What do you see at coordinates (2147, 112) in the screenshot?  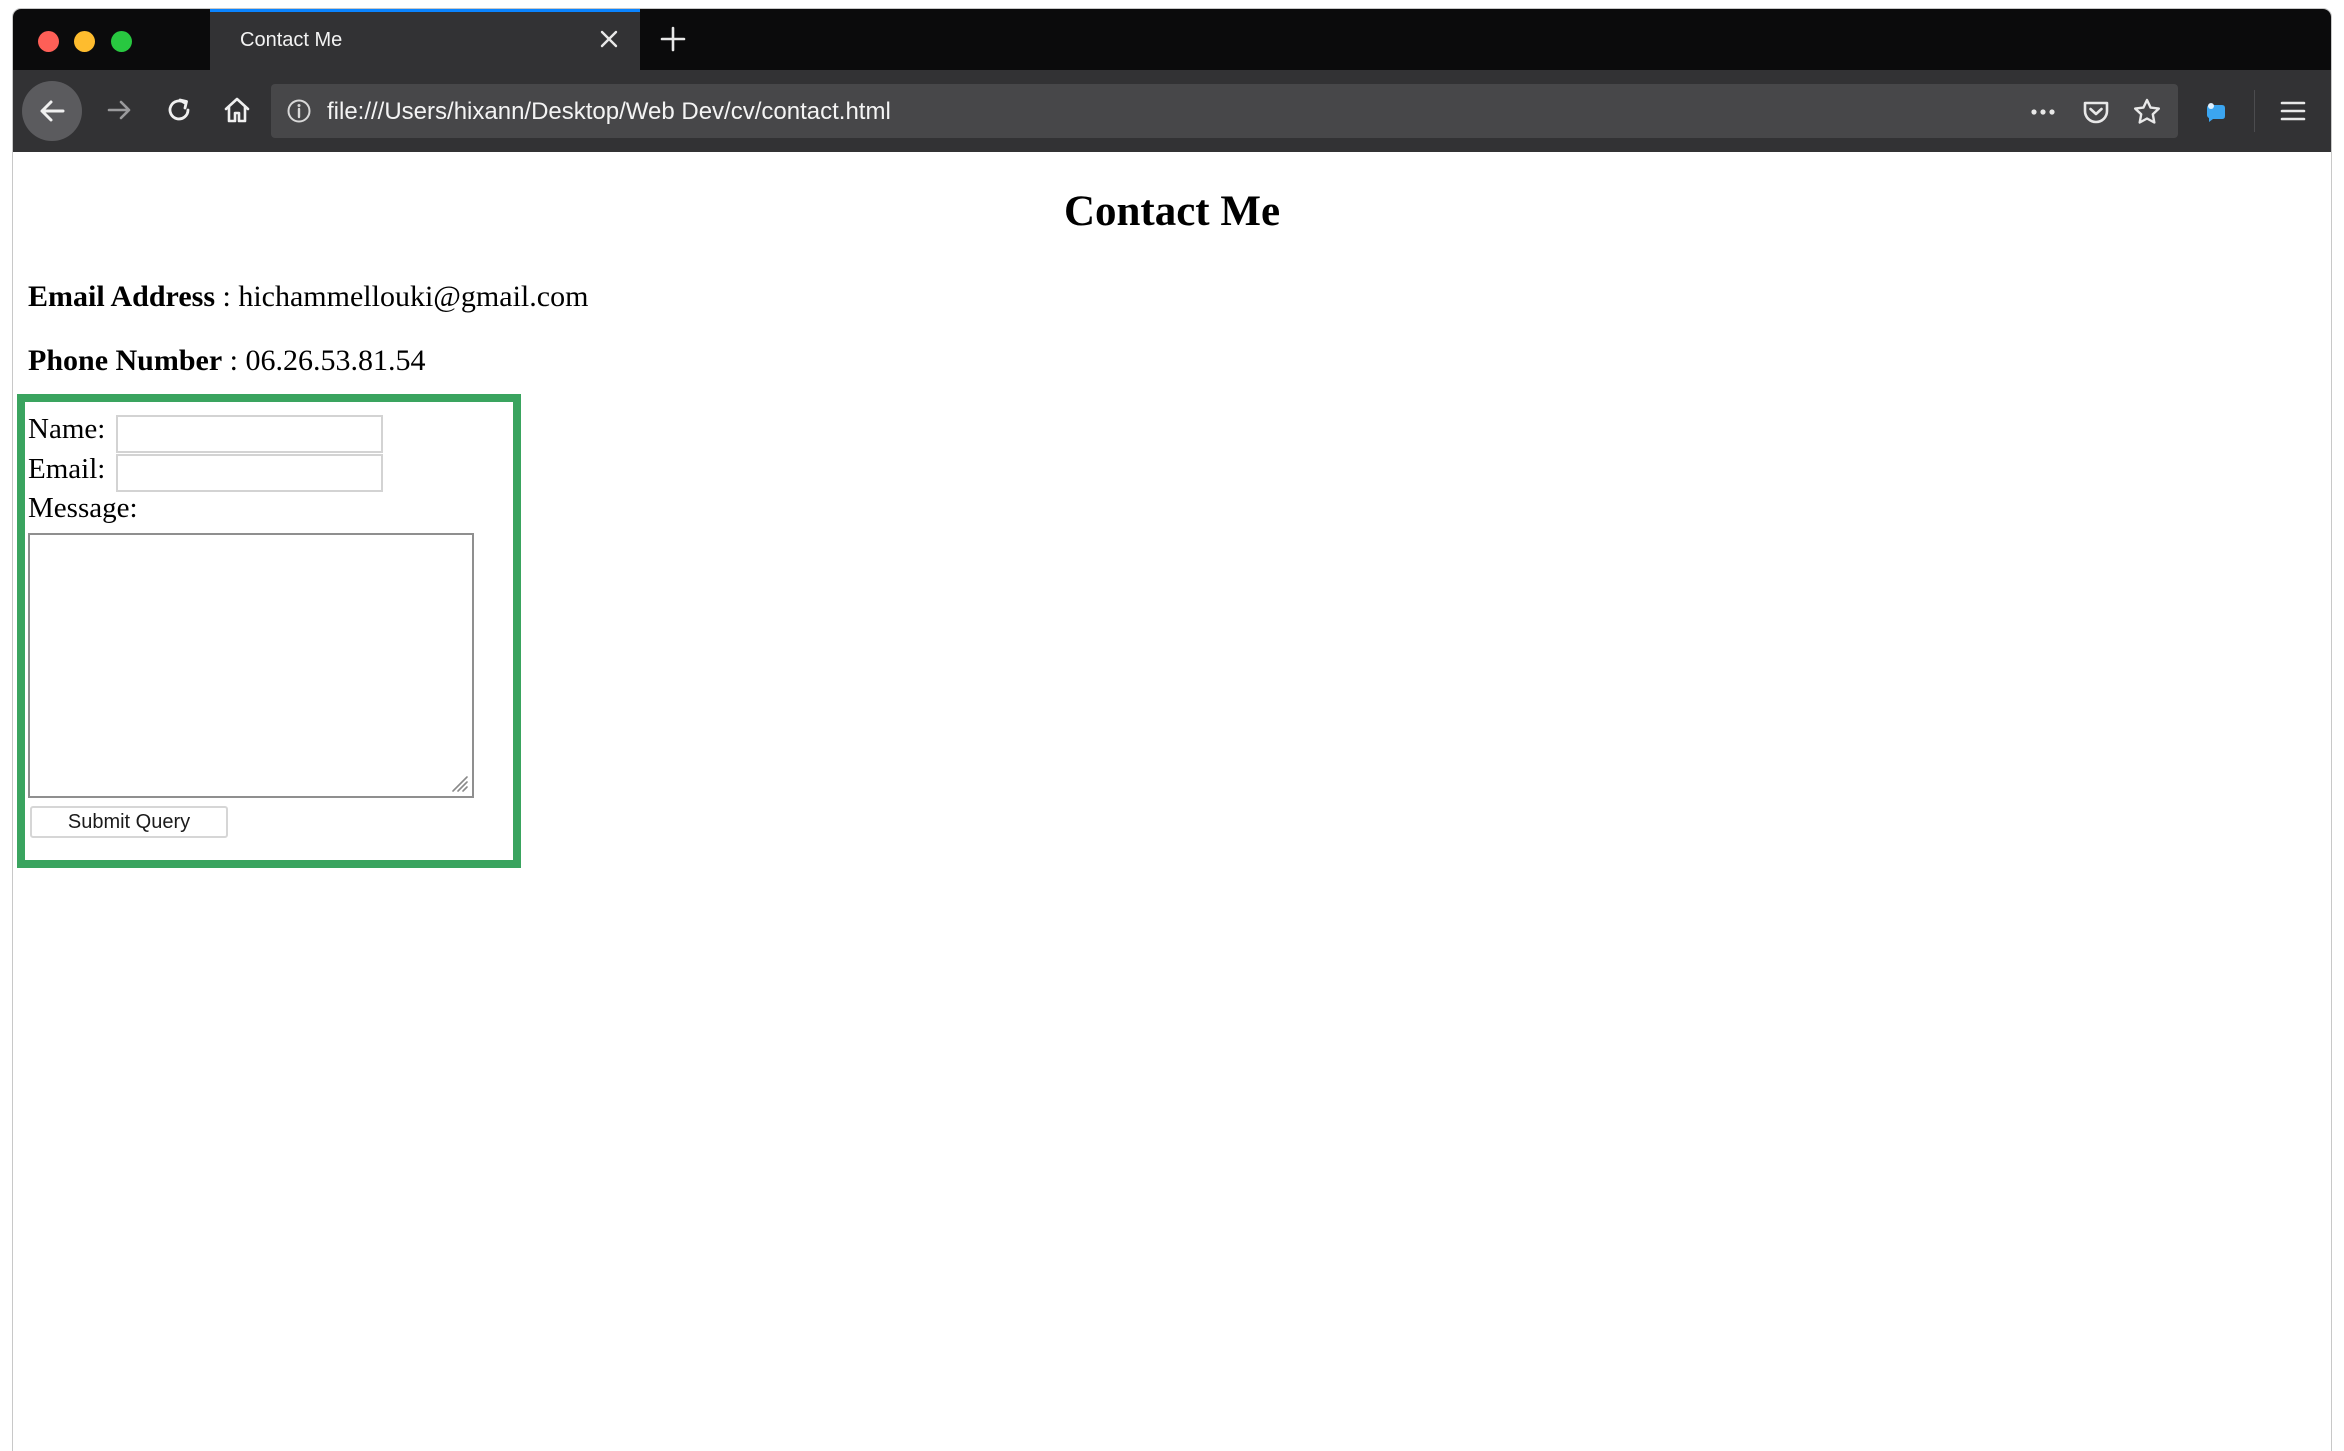 I see `star-icon` at bounding box center [2147, 112].